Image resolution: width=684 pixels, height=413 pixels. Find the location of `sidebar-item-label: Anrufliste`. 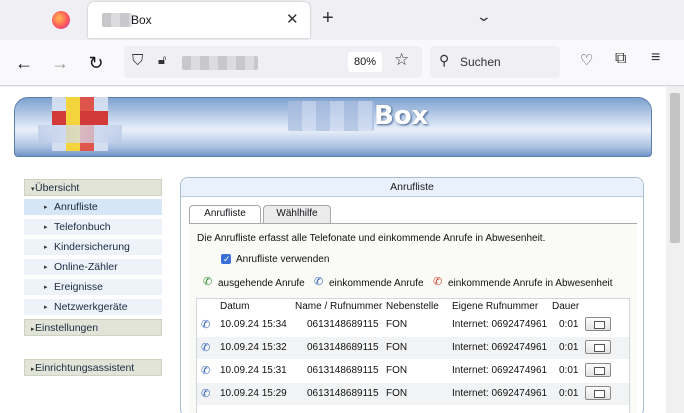

sidebar-item-label: Anrufliste is located at coordinates (76, 207).